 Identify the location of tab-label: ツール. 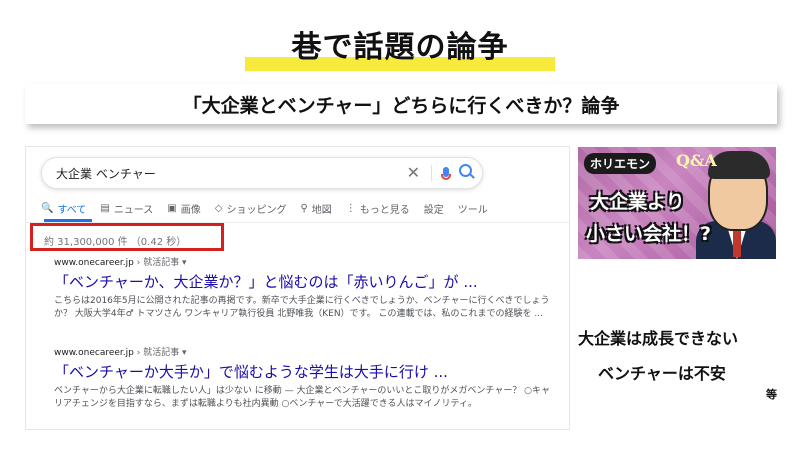
(472, 210).